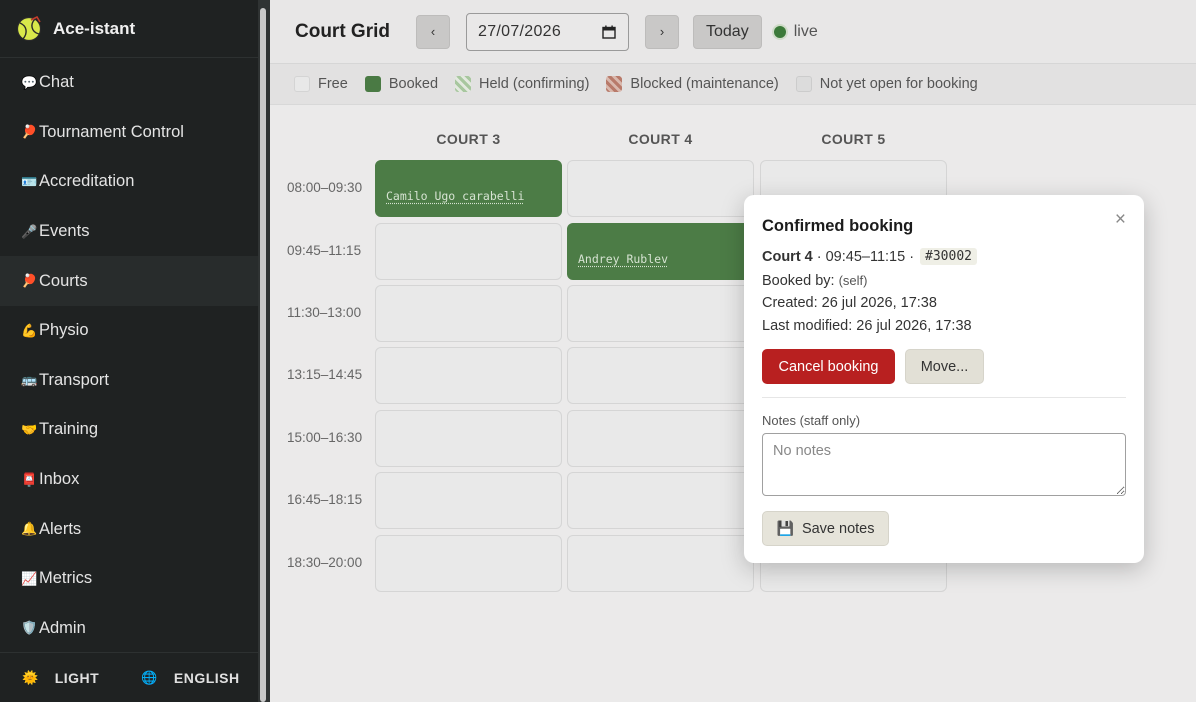 The height and width of the screenshot is (702, 1196). Describe the element at coordinates (129, 182) in the screenshot. I see `sidebar-item-accreditation: 🪪 Accreditation` at that location.